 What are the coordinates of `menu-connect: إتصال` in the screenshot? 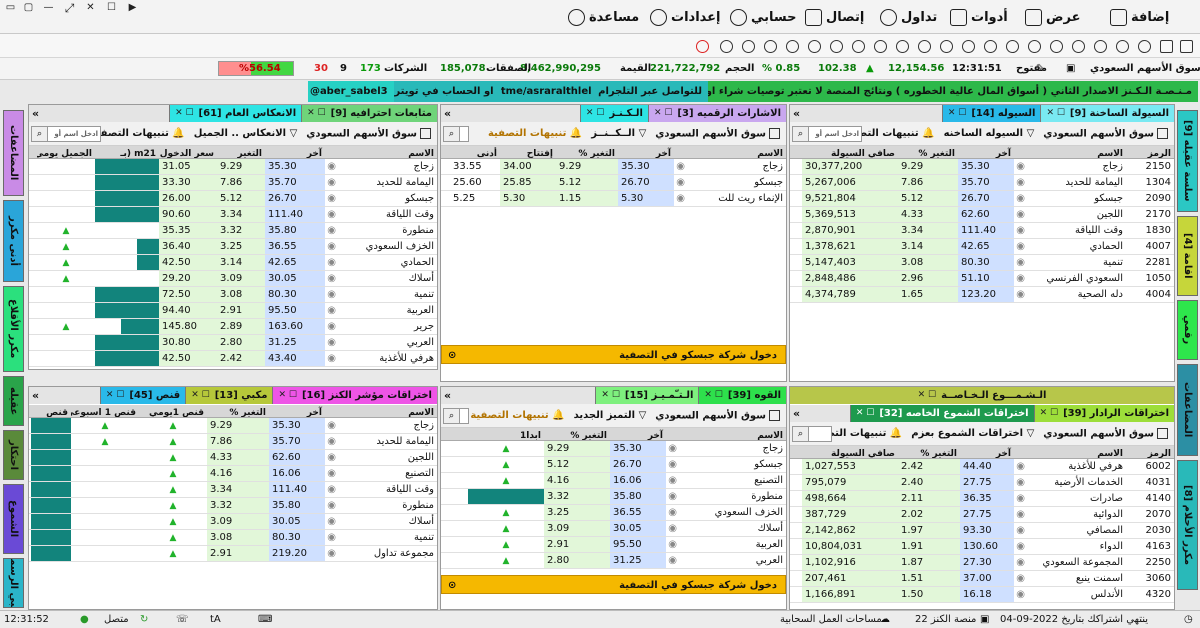 It's located at (834, 17).